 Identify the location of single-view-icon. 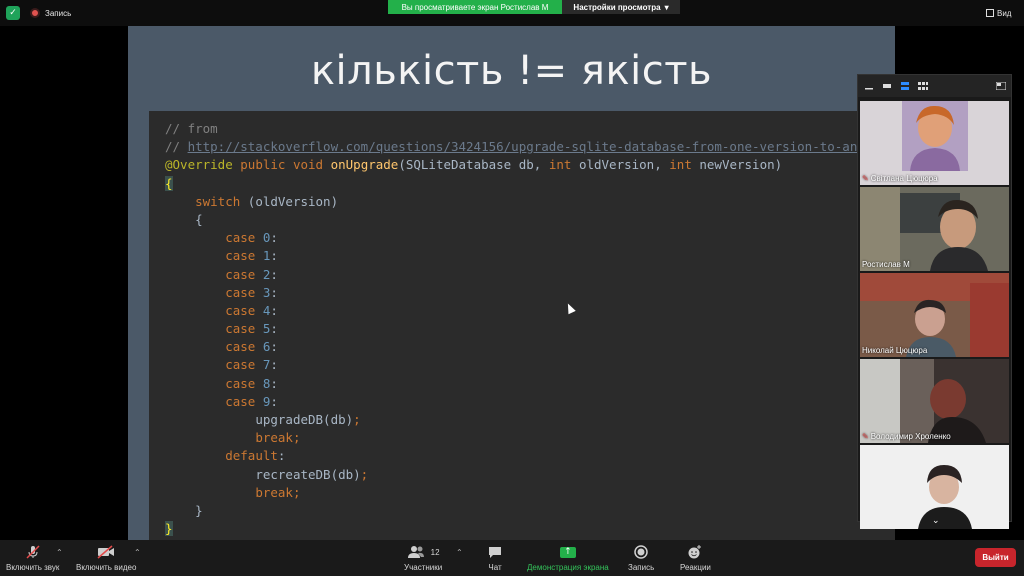
(887, 86).